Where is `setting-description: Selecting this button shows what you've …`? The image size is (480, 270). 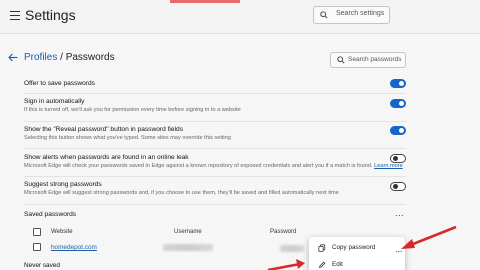 setting-description: Selecting this button shows what you've … is located at coordinates (127, 138).